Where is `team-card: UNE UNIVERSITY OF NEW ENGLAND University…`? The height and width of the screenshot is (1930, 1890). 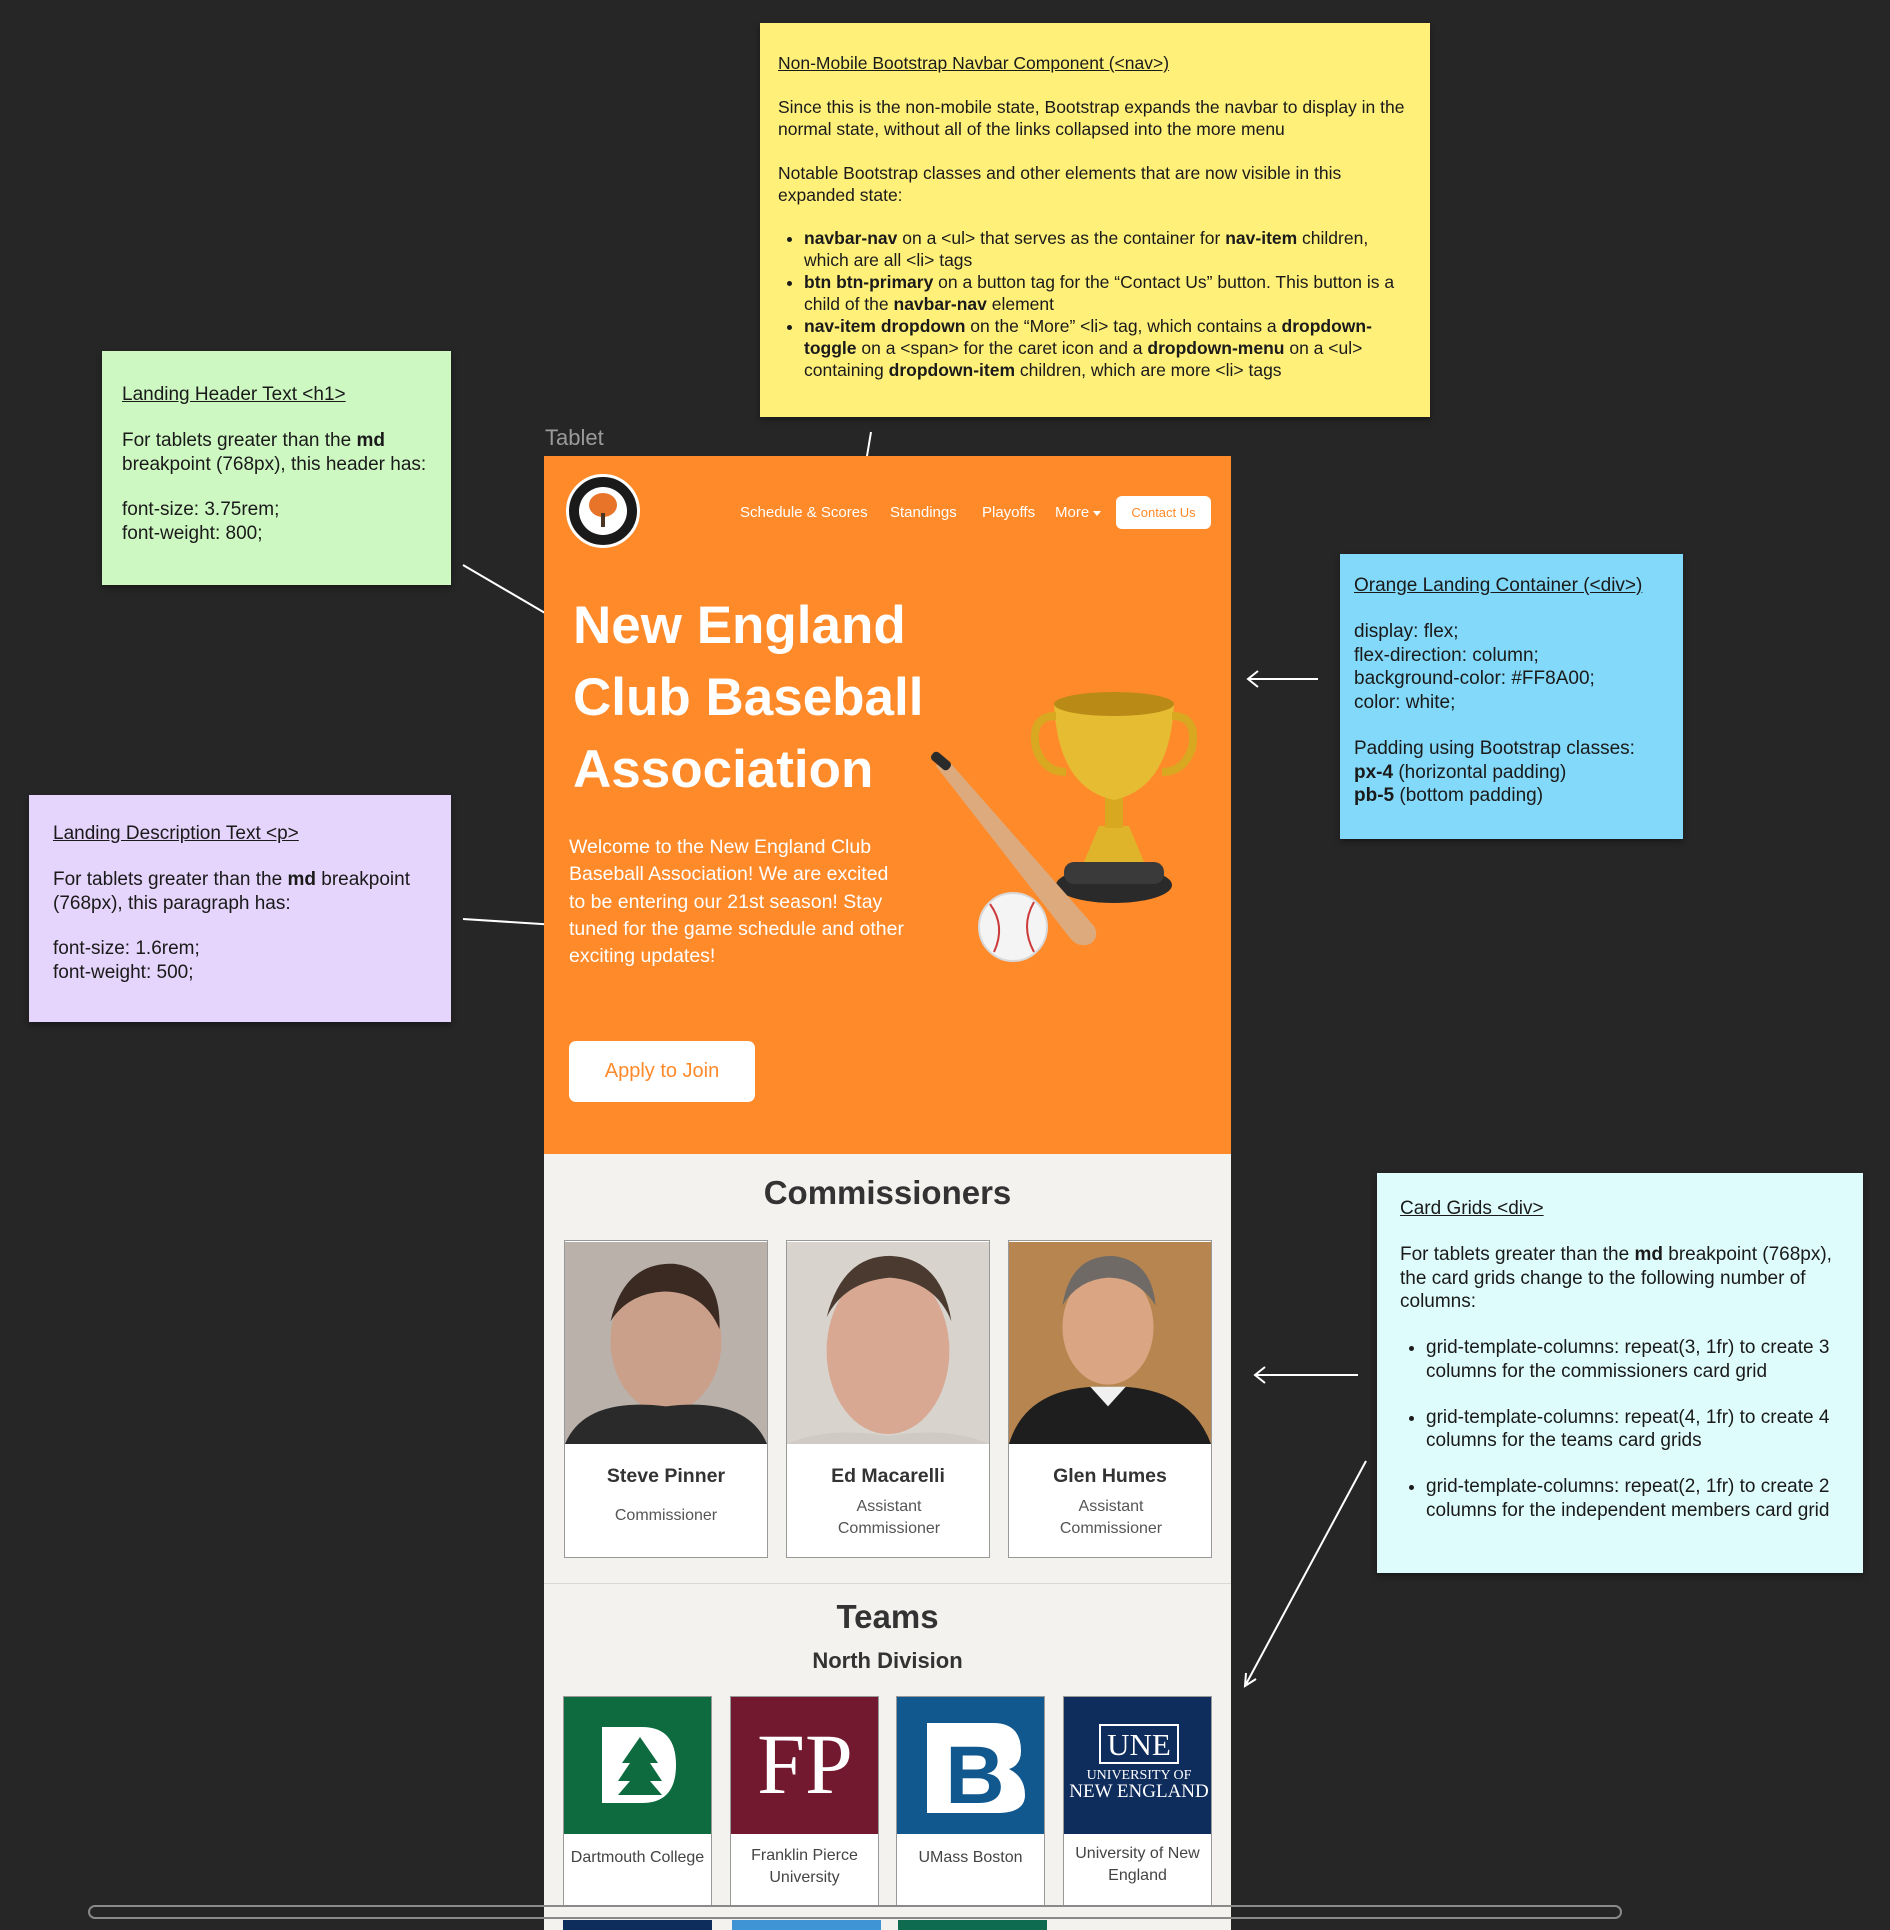 team-card: UNE UNIVERSITY OF NEW ENGLAND University… is located at coordinates (1137, 1801).